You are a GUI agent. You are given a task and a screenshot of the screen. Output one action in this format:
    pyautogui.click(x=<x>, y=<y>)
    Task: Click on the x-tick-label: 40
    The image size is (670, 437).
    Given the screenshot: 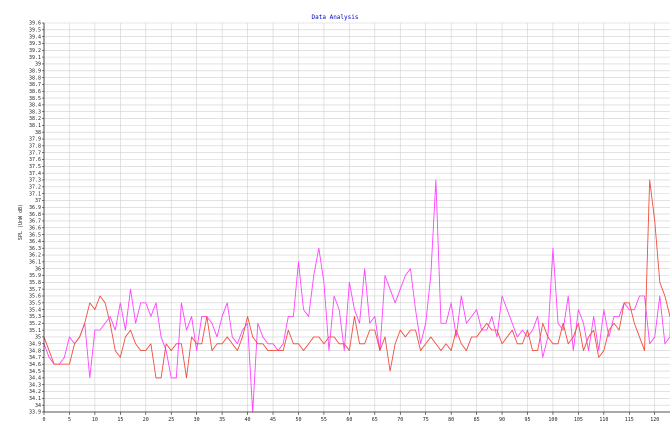 What is the action you would take?
    pyautogui.click(x=248, y=420)
    